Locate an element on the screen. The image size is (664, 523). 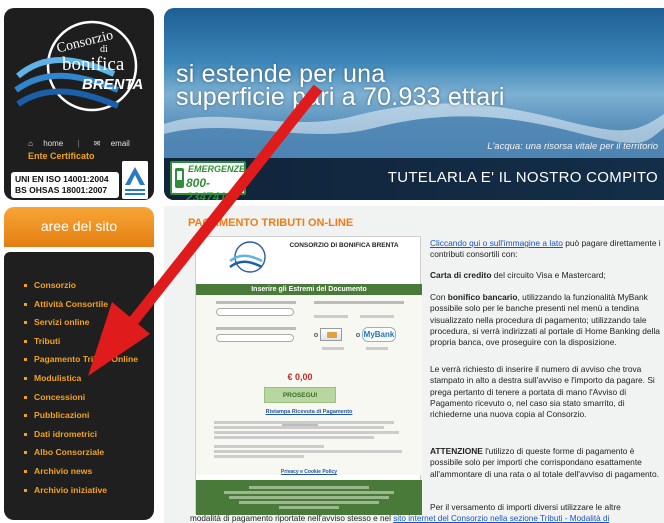
email-link: ✉ email is located at coordinates (112, 143).